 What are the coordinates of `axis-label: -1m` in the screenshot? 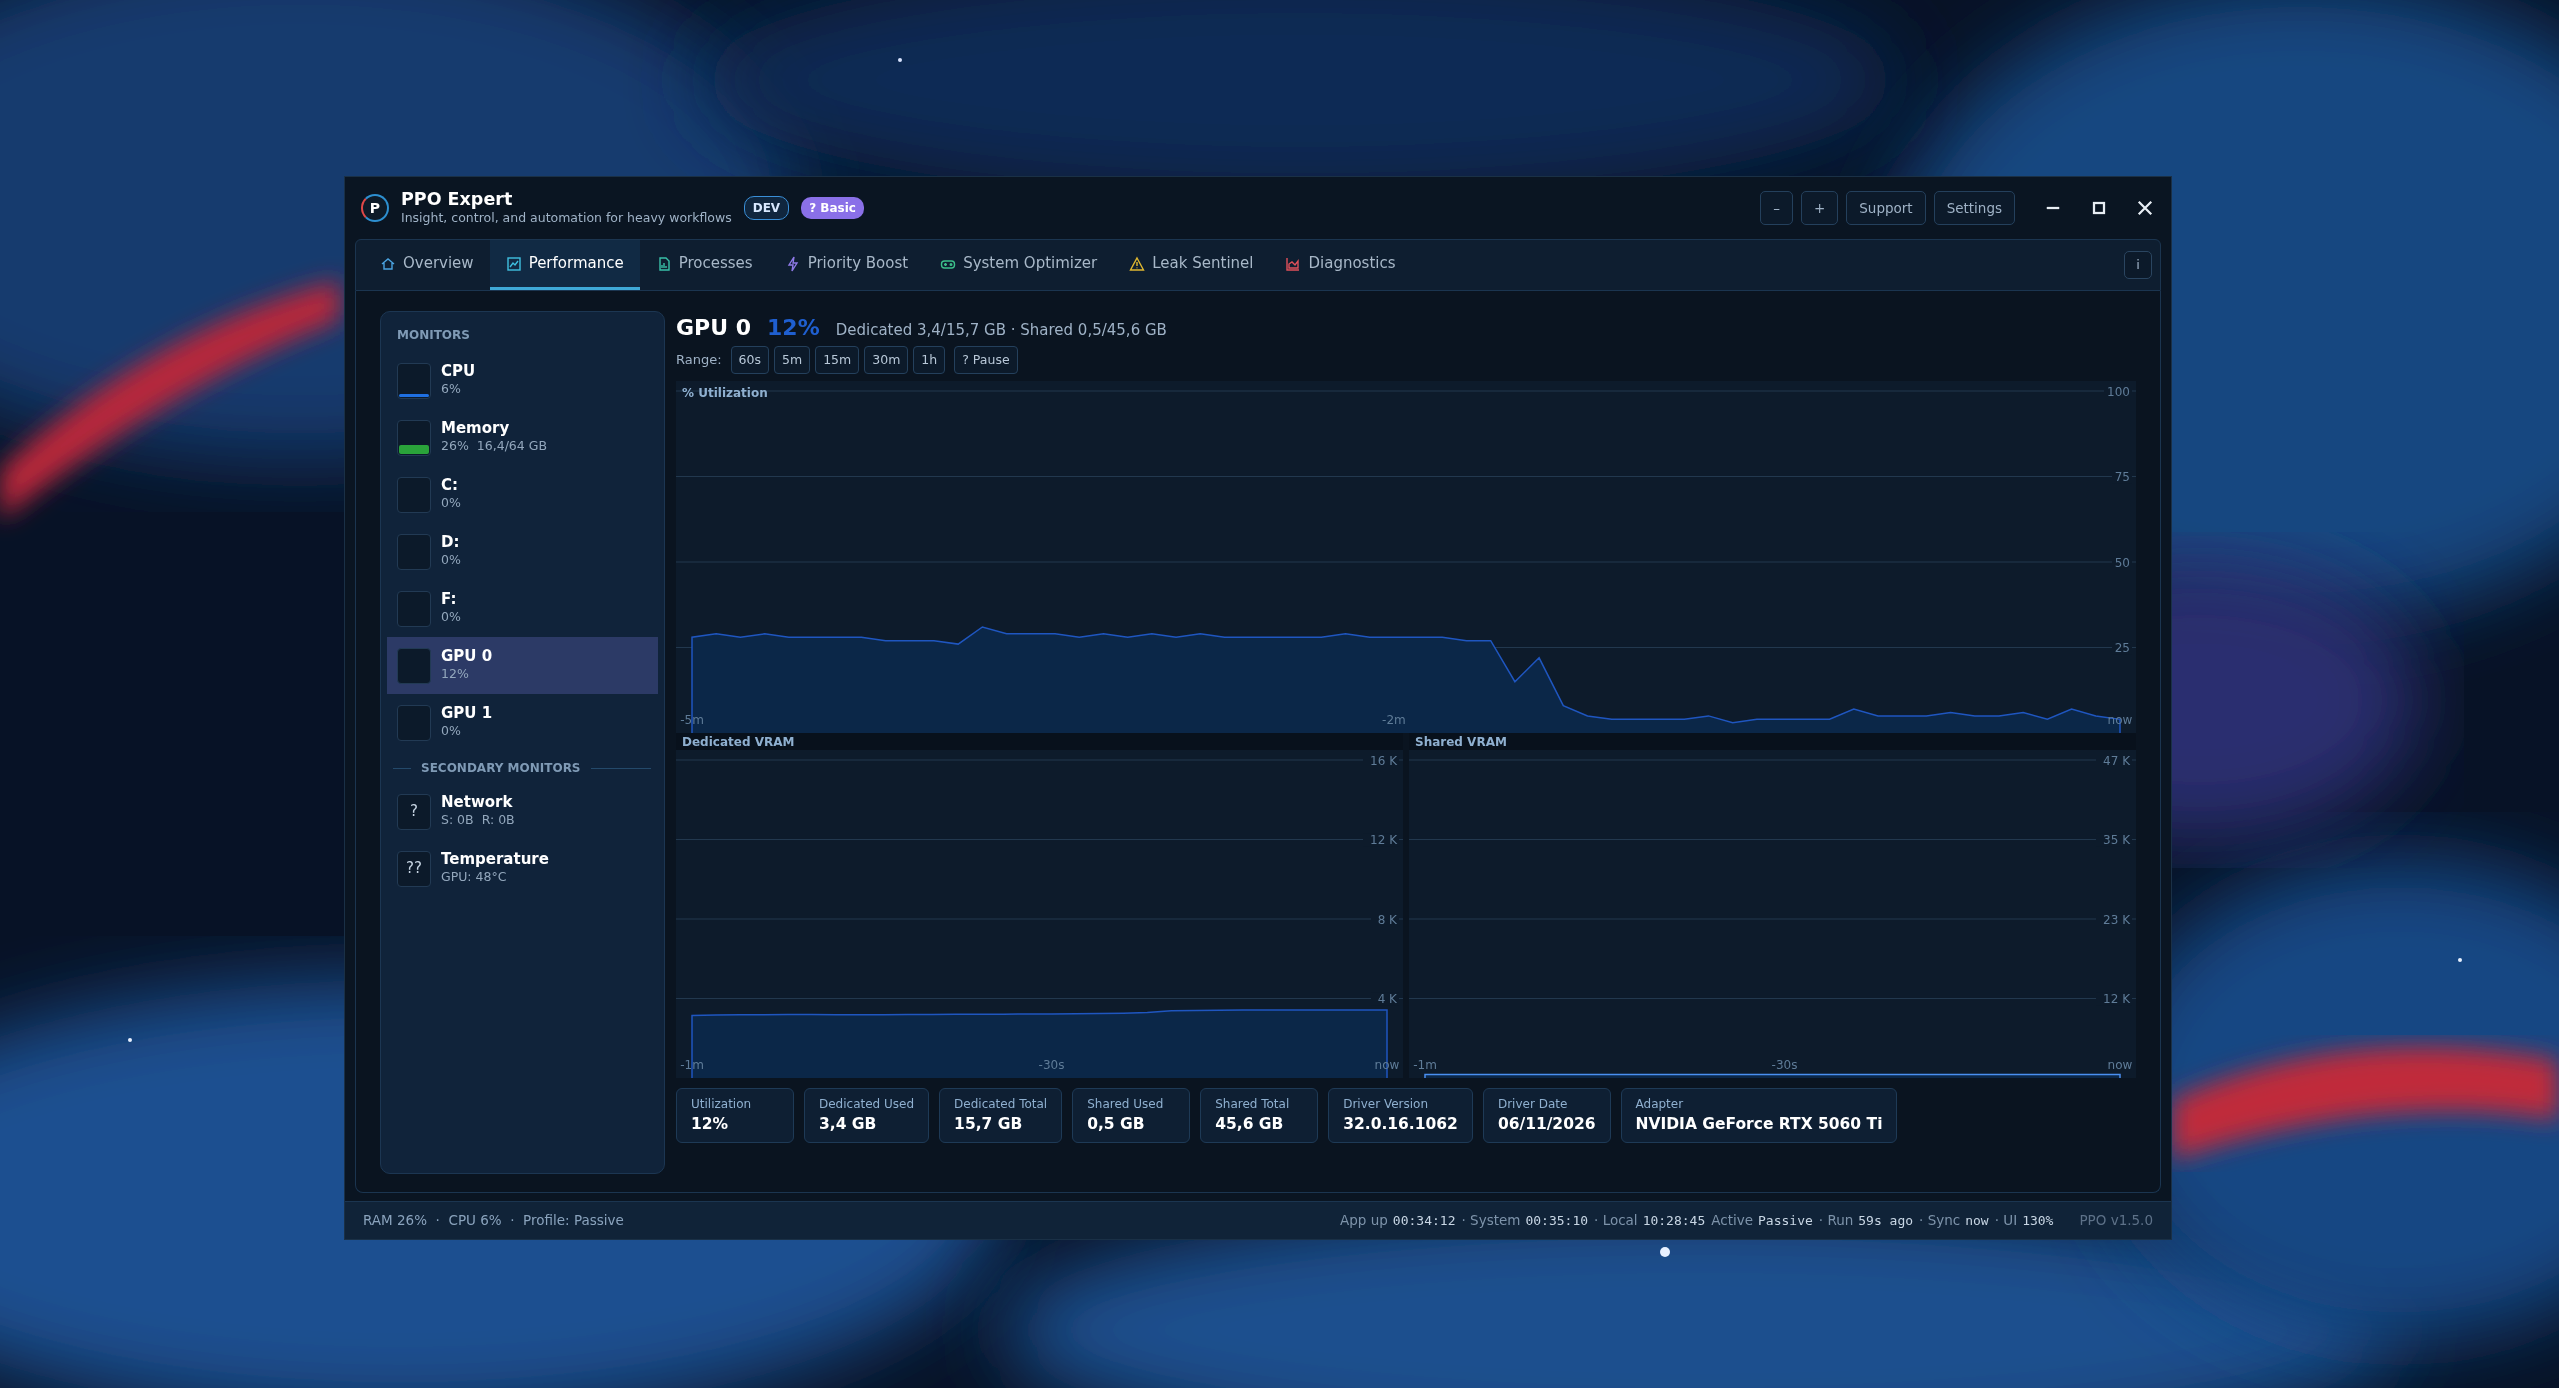 It's located at (1425, 1065).